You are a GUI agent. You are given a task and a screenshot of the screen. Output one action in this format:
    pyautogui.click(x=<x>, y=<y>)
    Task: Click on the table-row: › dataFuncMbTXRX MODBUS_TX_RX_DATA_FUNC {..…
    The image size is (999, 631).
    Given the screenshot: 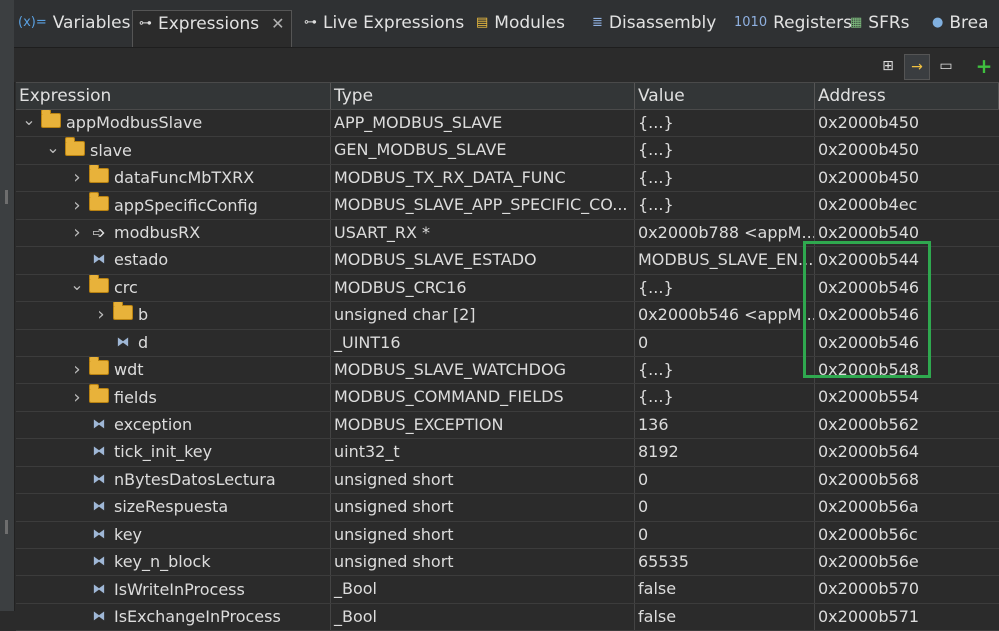 What is the action you would take?
    pyautogui.click(x=507, y=178)
    